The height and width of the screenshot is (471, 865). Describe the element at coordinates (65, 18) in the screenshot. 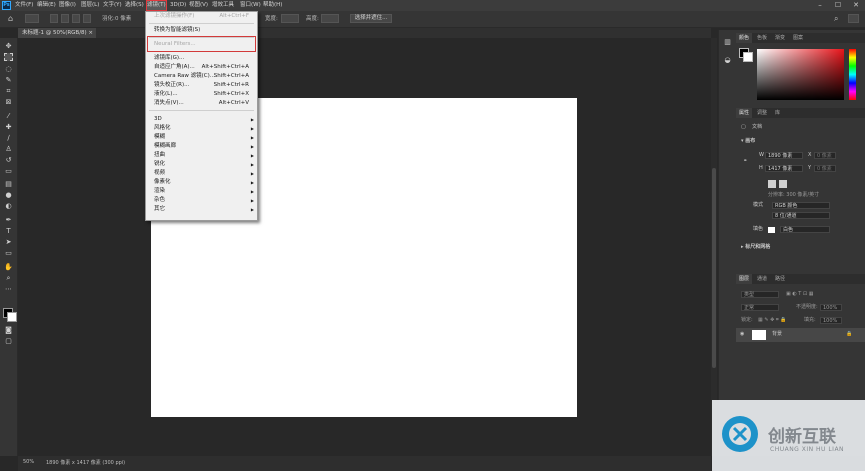

I see `add-selection-icon` at that location.